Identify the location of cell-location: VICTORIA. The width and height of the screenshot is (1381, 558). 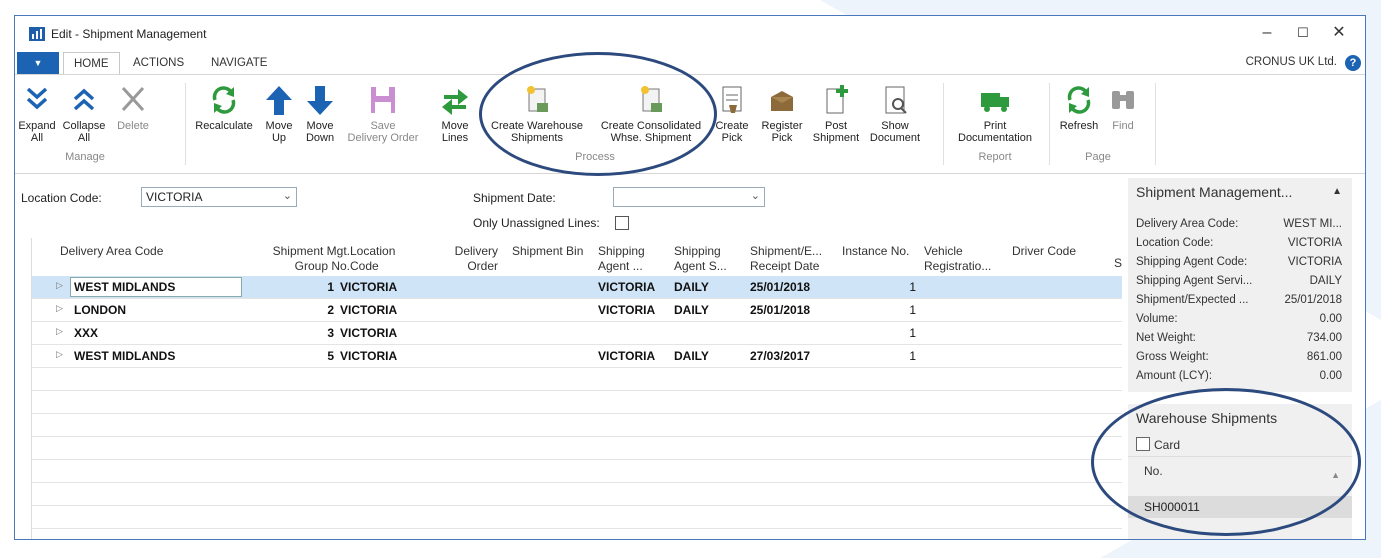
(369, 287).